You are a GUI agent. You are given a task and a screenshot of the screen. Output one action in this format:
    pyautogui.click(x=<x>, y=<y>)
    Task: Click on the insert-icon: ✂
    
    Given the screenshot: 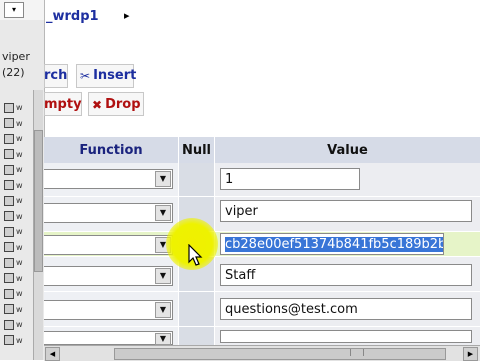 What is the action you would take?
    pyautogui.click(x=85, y=75)
    